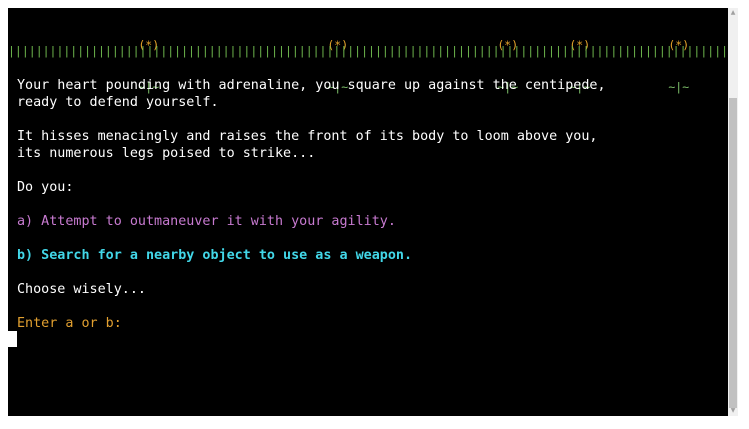 The height and width of the screenshot is (429, 749). What do you see at coordinates (12, 339) in the screenshot?
I see `text-cursor` at bounding box center [12, 339].